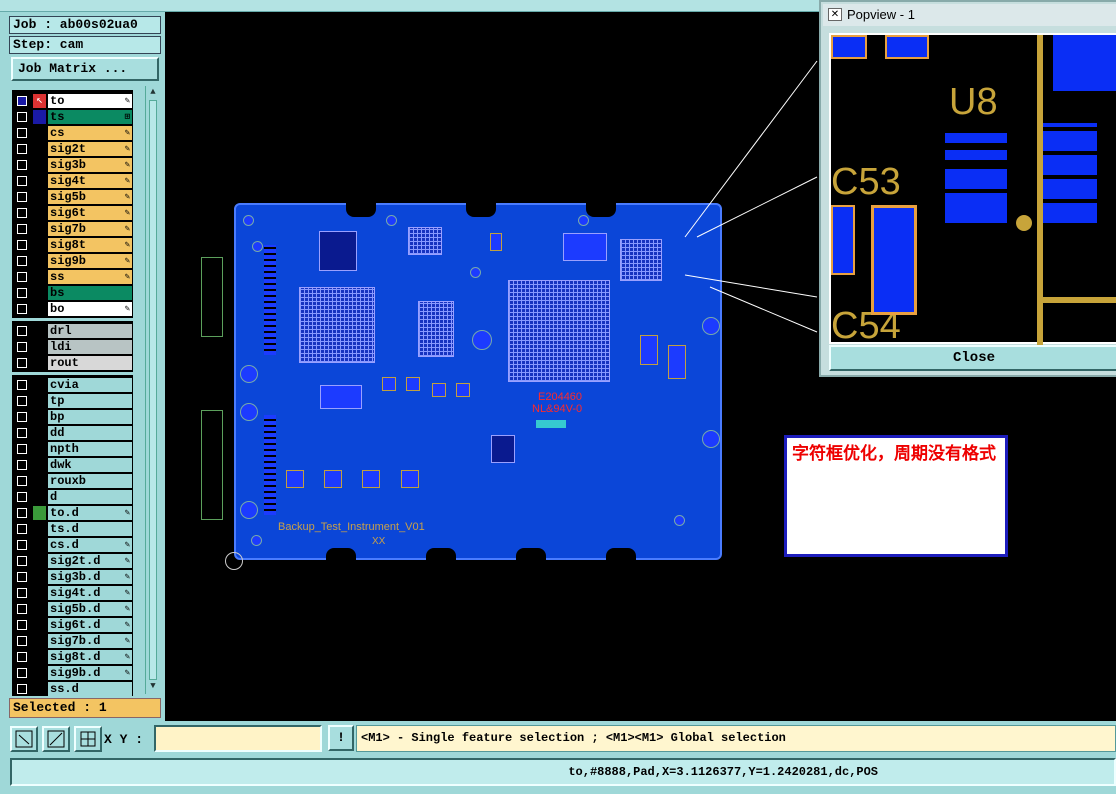 This screenshot has height=794, width=1116. What do you see at coordinates (73, 593) in the screenshot?
I see `layer-row-sig4t-d: sig4t.d ✎` at bounding box center [73, 593].